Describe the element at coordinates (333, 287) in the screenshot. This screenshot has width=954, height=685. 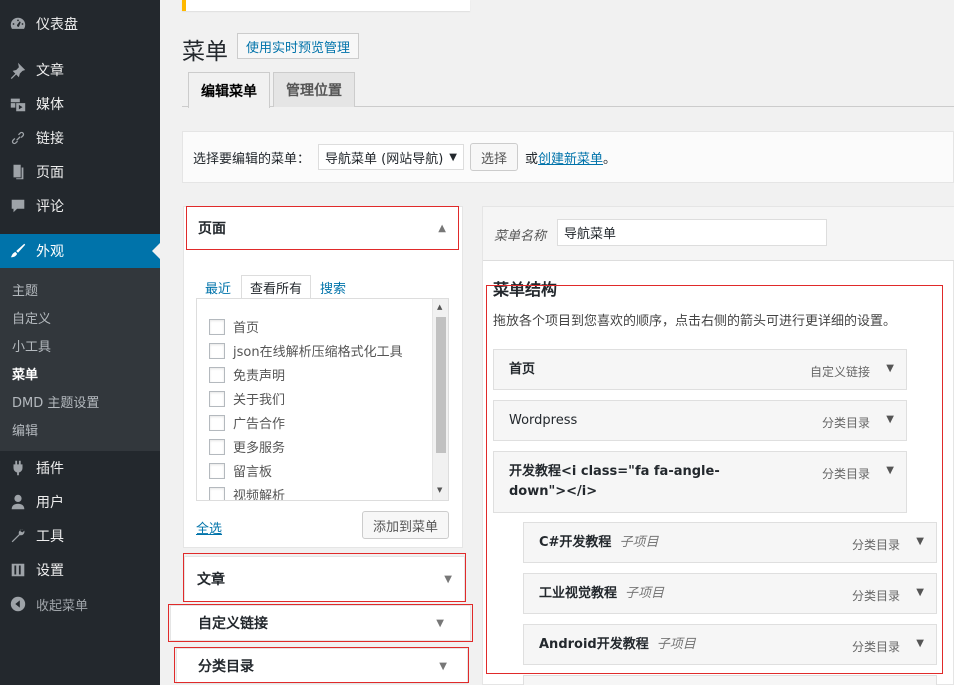
I see `tab-search: 搜索` at that location.